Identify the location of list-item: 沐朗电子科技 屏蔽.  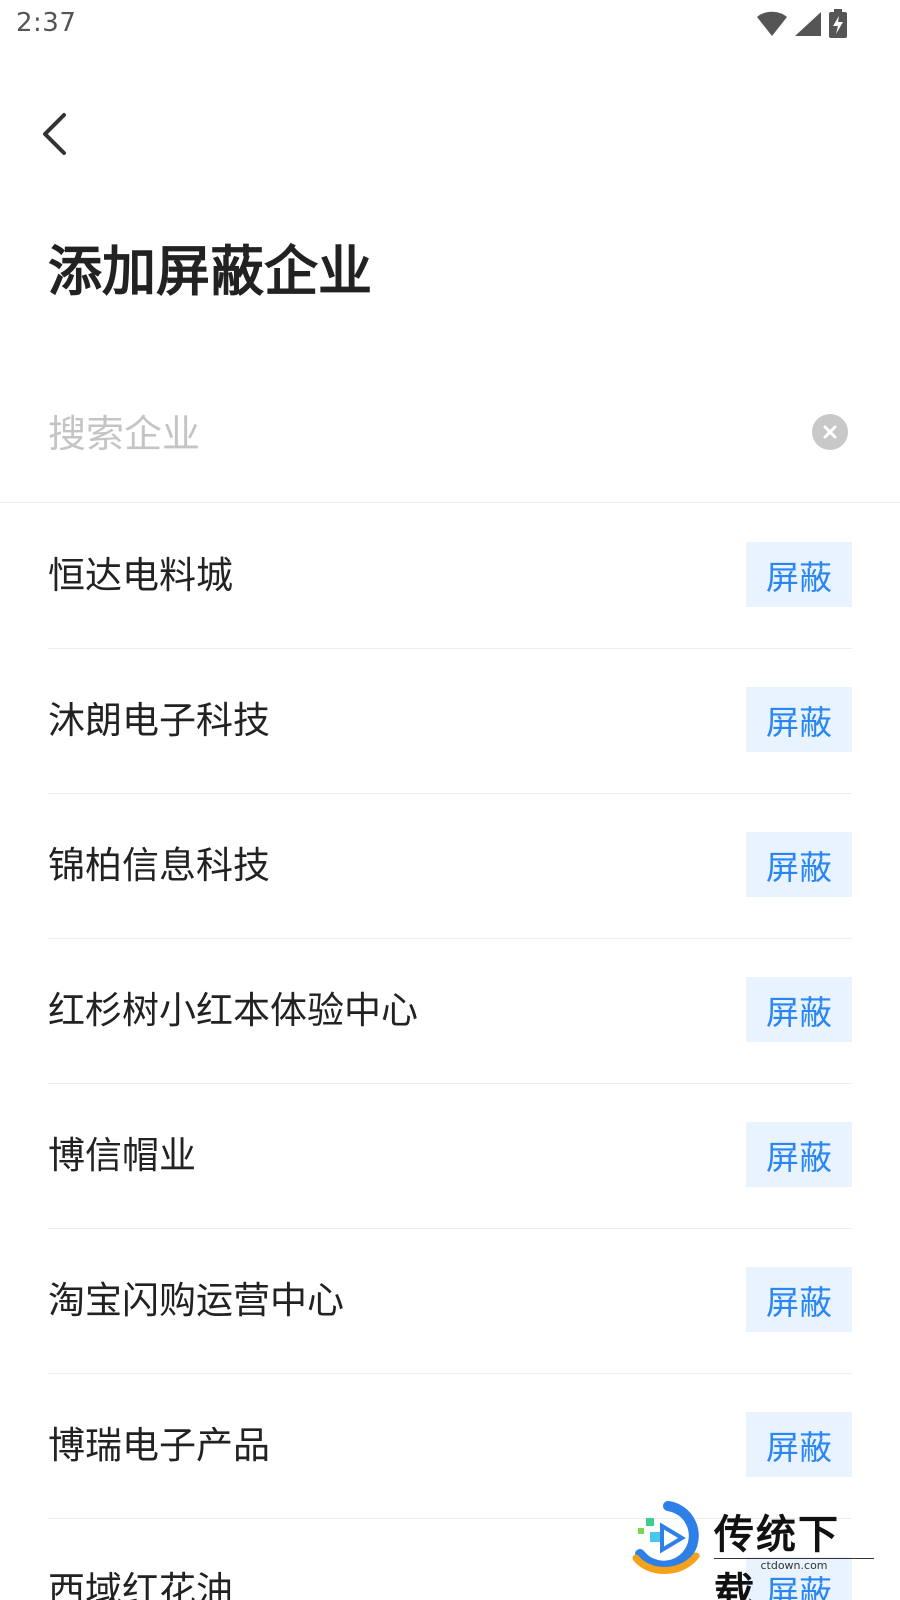
(450, 721).